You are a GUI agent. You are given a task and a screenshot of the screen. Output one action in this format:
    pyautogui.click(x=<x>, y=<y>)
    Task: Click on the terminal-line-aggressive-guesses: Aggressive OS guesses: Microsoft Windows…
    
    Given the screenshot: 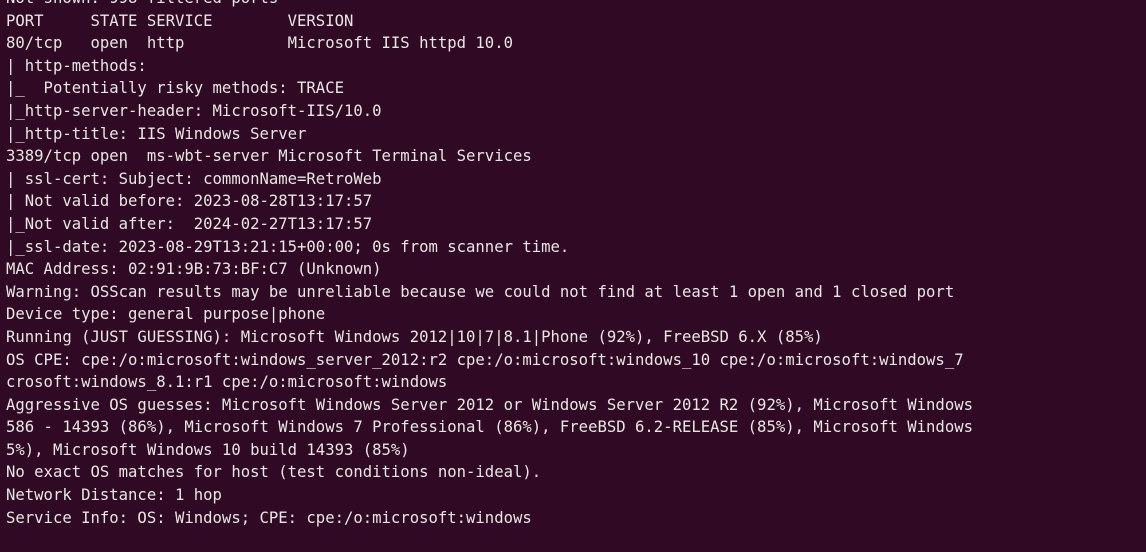 What is the action you would take?
    pyautogui.click(x=489, y=404)
    